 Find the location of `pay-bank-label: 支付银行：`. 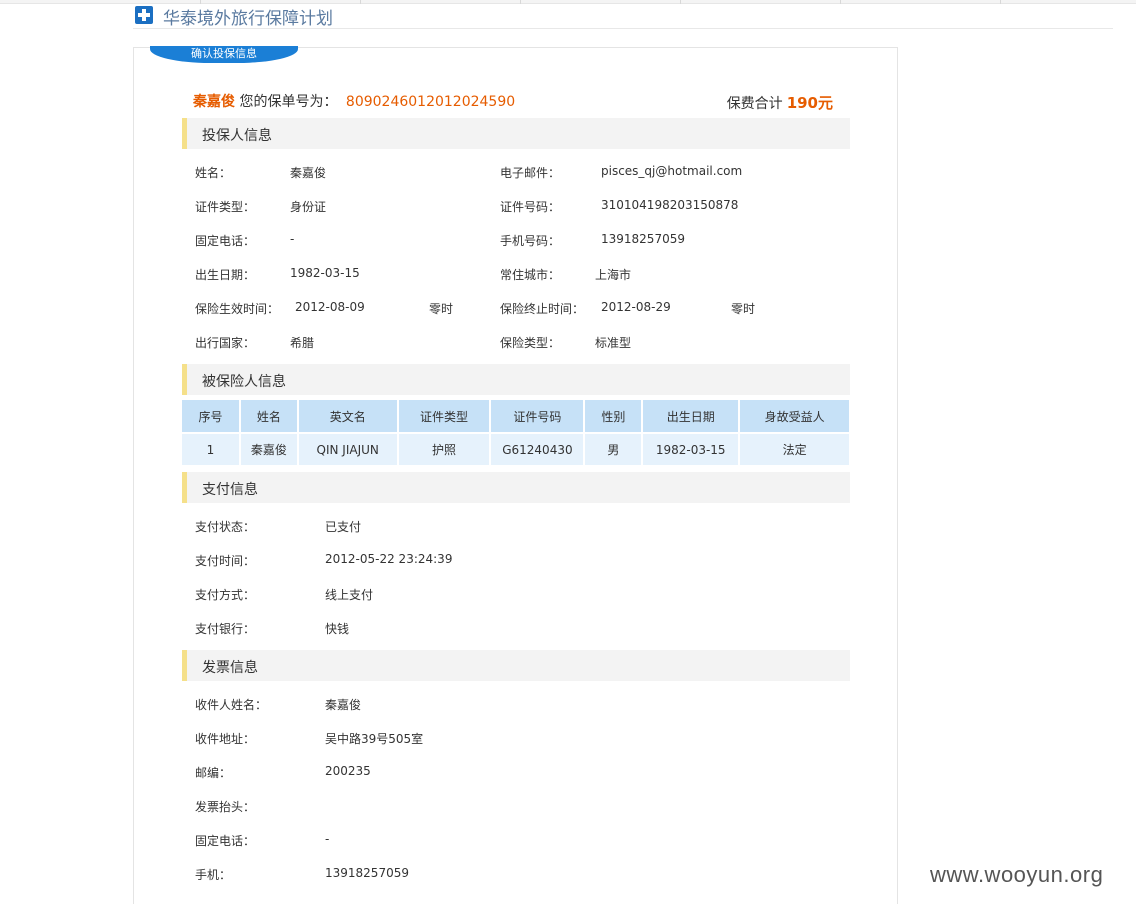

pay-bank-label: 支付银行： is located at coordinates (225, 629).